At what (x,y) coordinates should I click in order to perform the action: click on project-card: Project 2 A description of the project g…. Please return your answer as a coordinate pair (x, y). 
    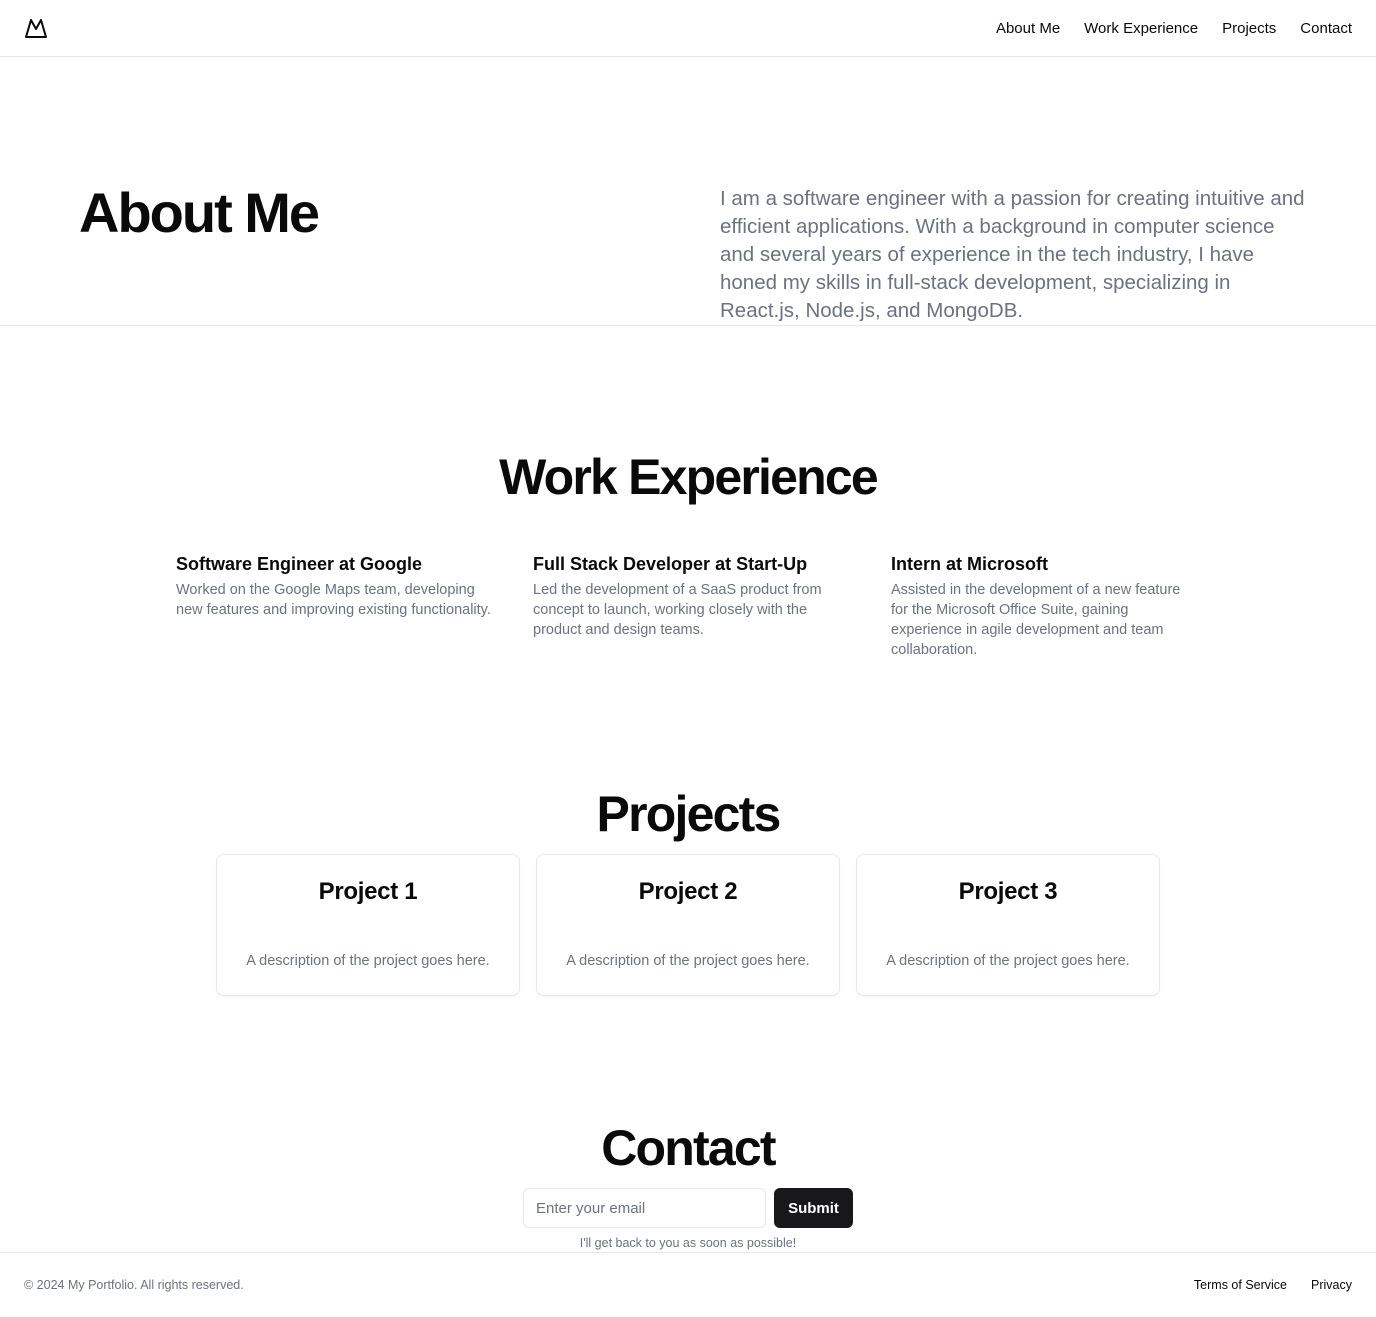
    Looking at the image, I should click on (688, 925).